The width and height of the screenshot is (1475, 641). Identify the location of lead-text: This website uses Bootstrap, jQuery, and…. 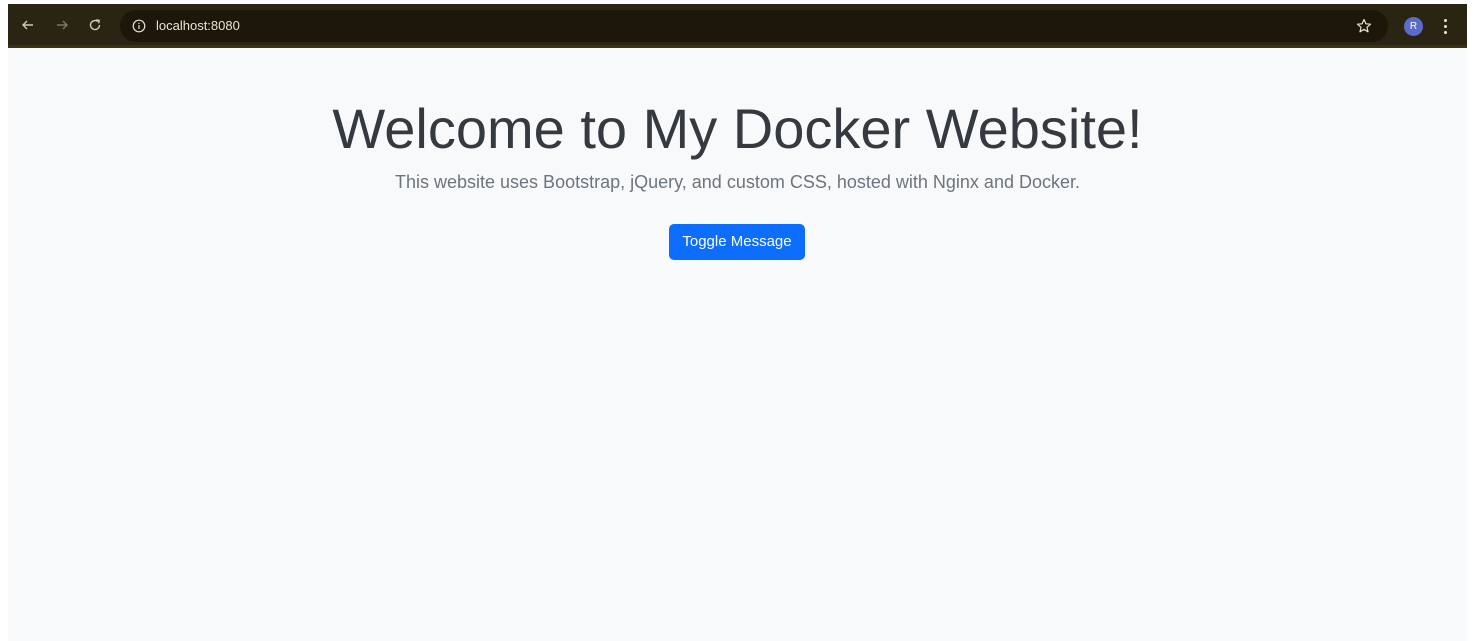
(737, 182).